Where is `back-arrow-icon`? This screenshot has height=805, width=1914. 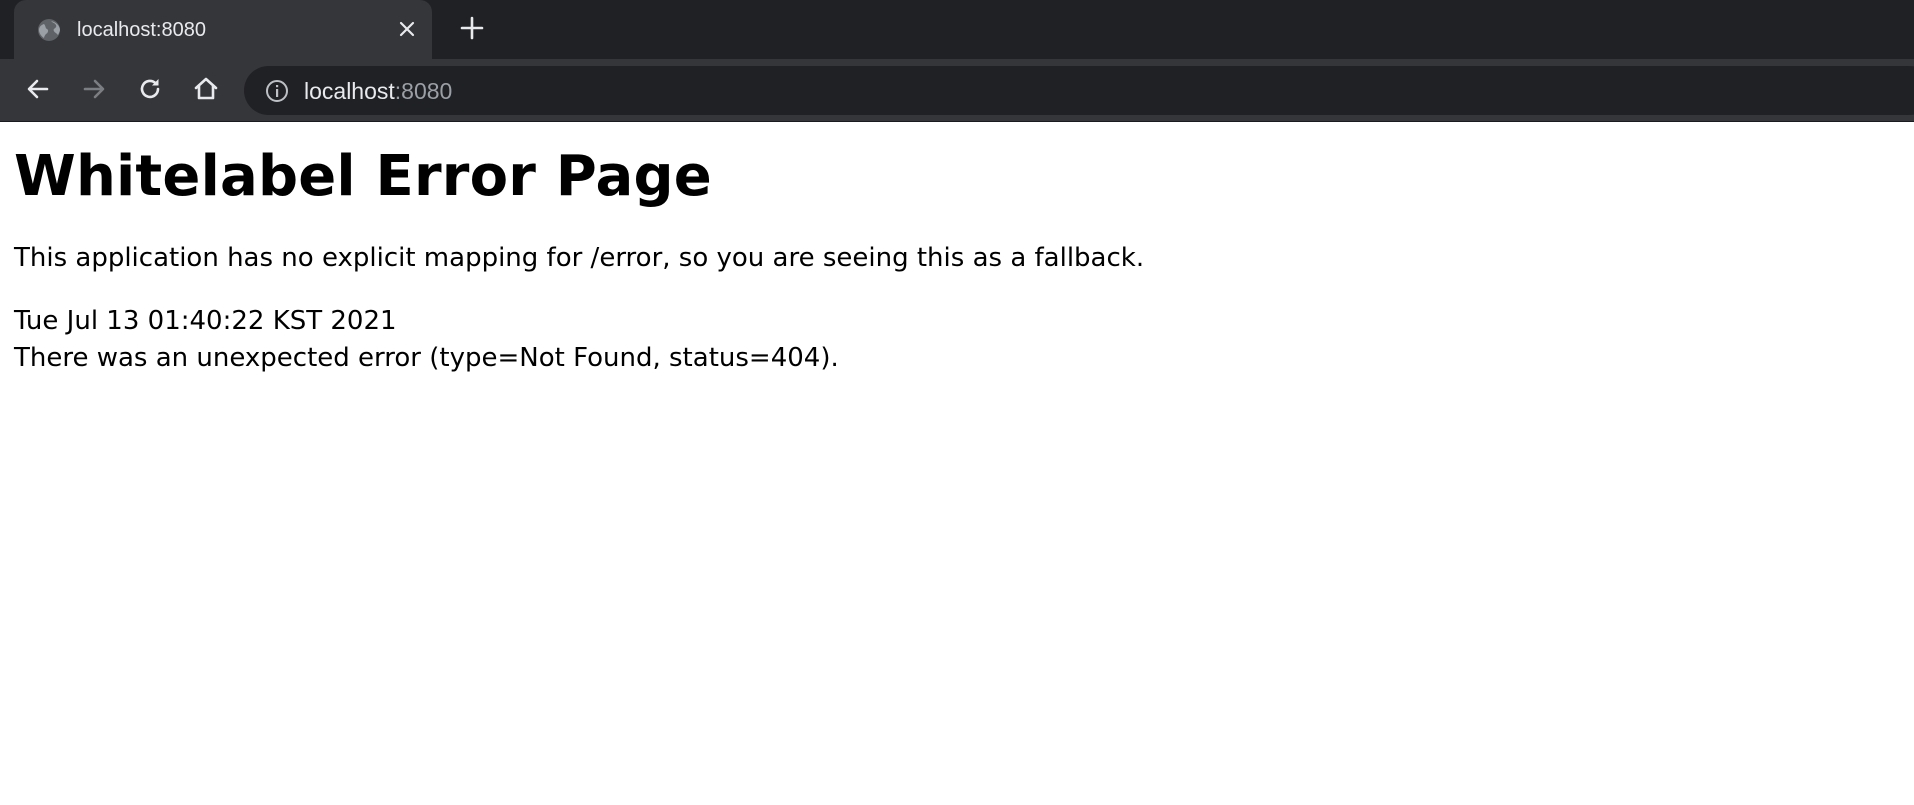
back-arrow-icon is located at coordinates (38, 91).